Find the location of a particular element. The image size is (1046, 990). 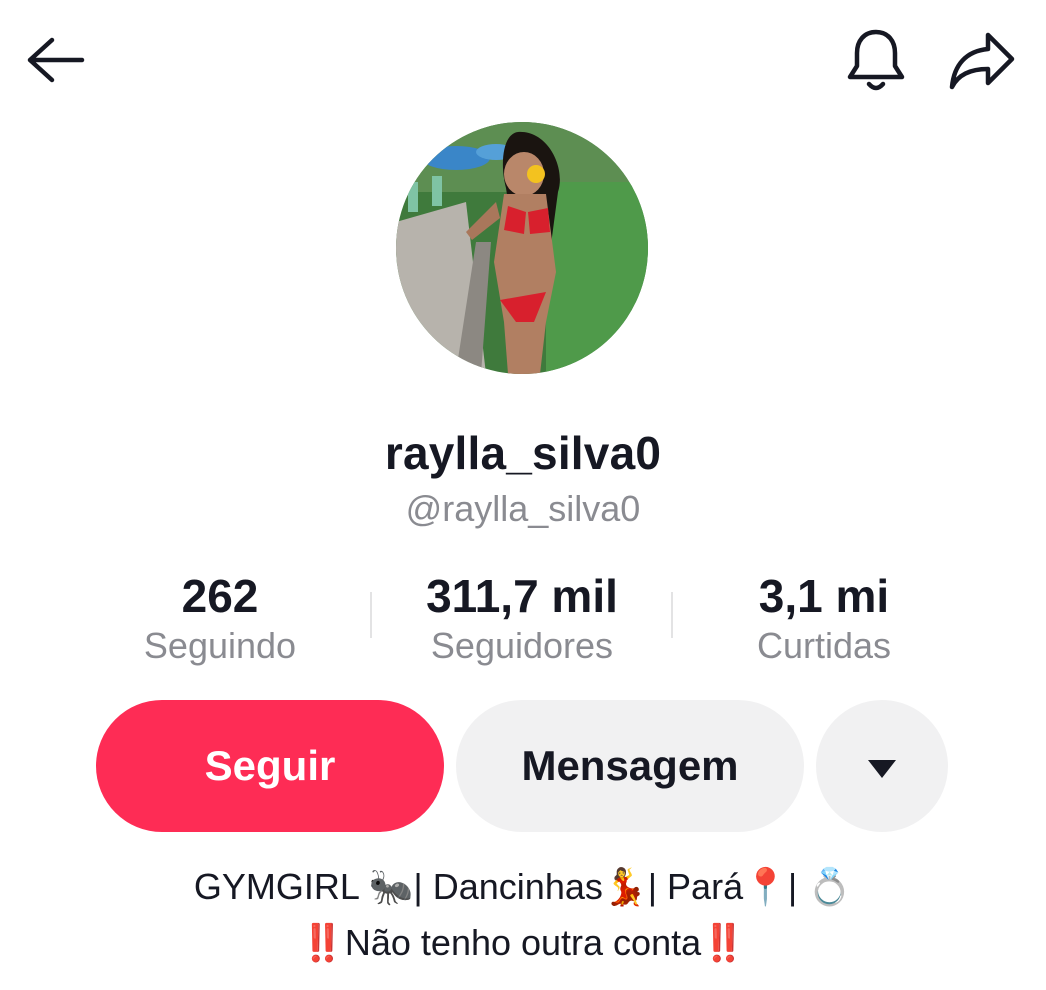

bio-line: GYMGIRL 🐜| Dancinhas💃| Pará📍| 💍 is located at coordinates (523, 886).